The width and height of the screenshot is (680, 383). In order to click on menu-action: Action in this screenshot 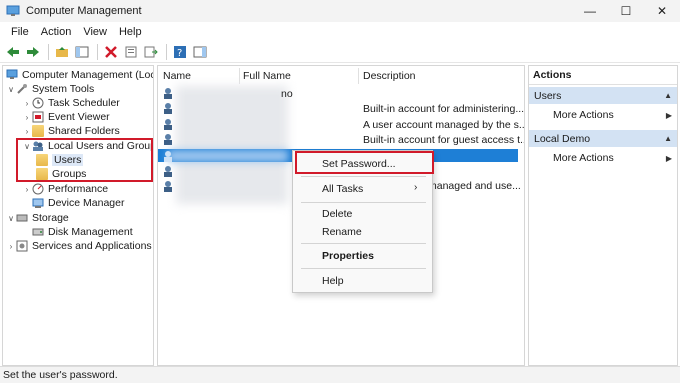, I will do `click(56, 32)`.